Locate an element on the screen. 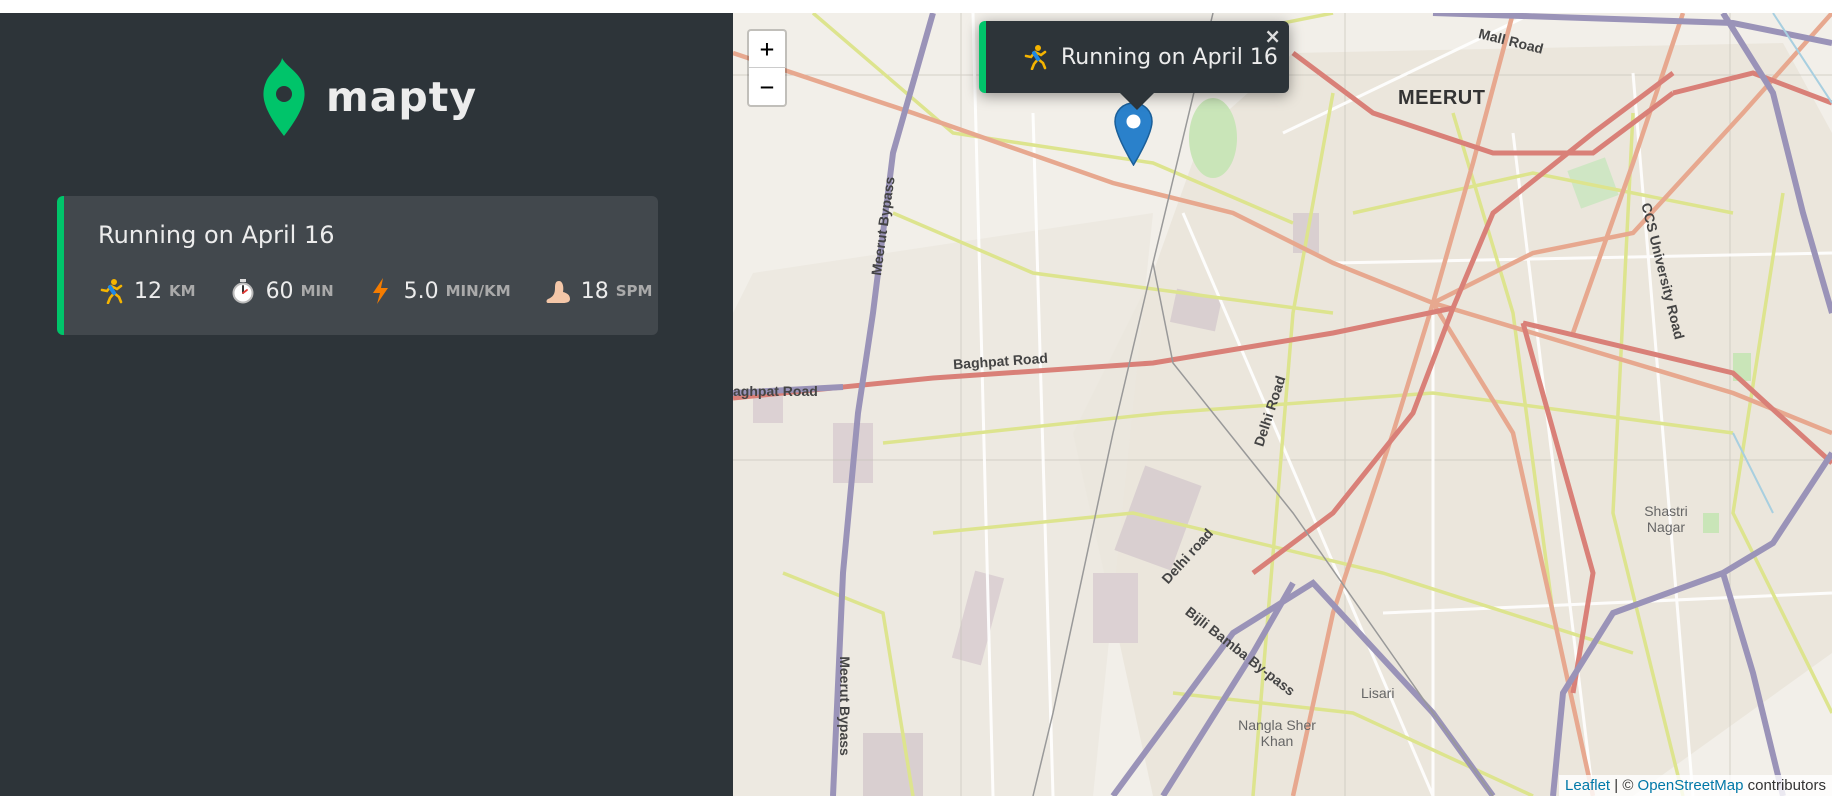 The image size is (1832, 796). popup-text: Running on April 16 is located at coordinates (1169, 57).